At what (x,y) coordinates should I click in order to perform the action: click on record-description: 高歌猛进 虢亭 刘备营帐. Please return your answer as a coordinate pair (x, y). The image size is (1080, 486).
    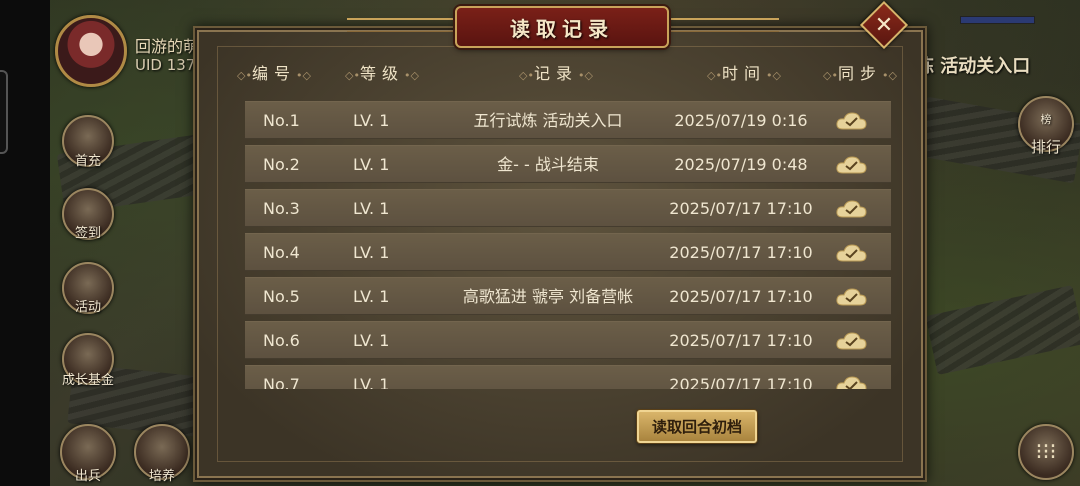
    Looking at the image, I should click on (548, 296).